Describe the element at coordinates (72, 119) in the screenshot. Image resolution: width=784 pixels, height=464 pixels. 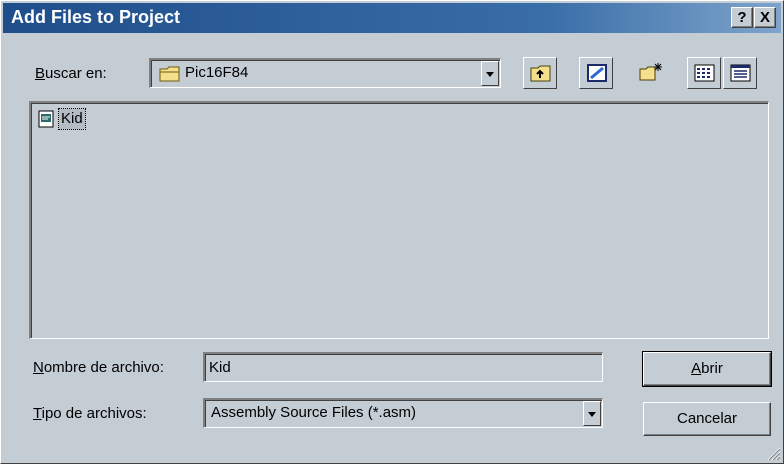
I see `file-name: Kid` at that location.